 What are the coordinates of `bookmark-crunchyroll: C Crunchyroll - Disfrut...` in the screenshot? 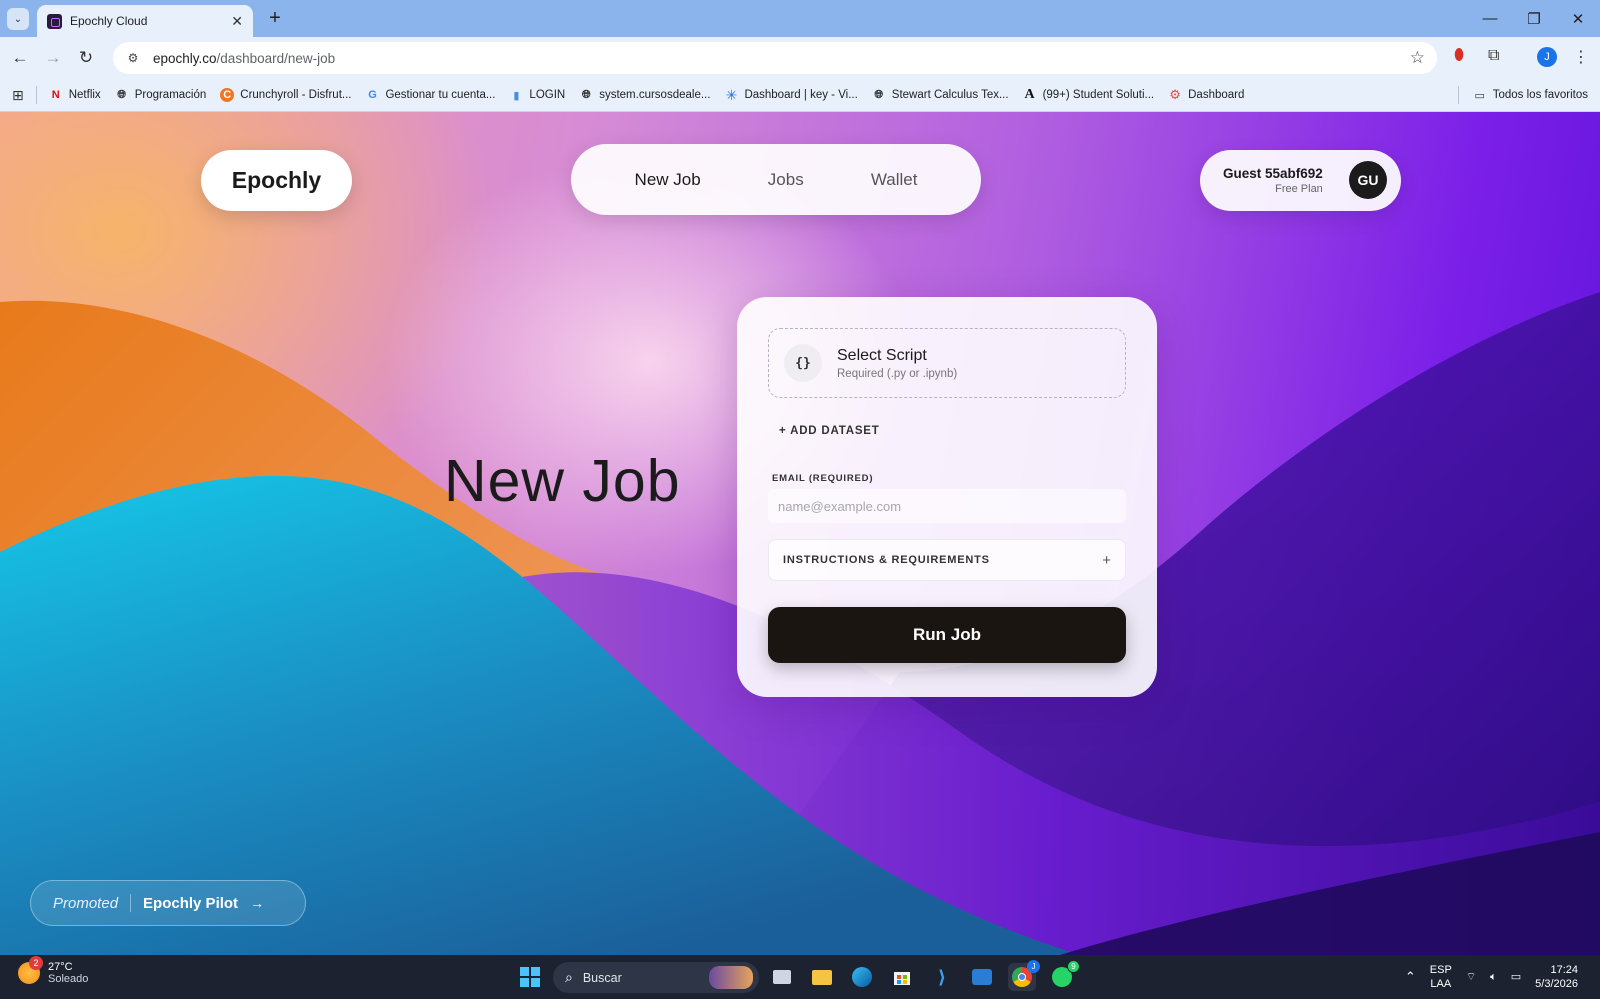 It's located at (285, 95).